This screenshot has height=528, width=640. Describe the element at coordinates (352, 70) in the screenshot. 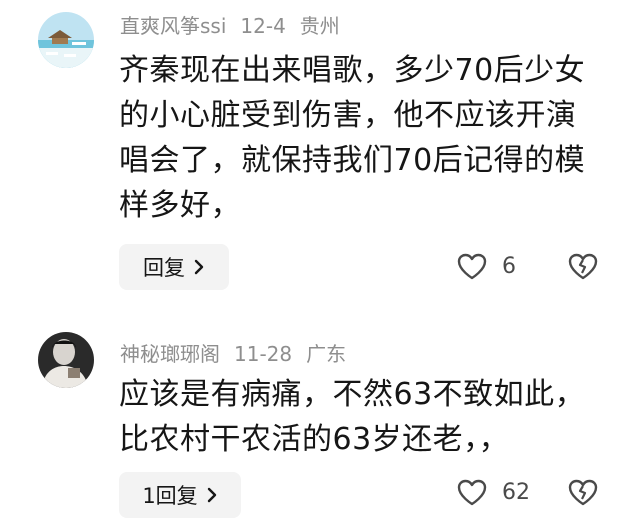

I see `comment-line: 齐秦现在出来唱歌，多少70后少女` at that location.